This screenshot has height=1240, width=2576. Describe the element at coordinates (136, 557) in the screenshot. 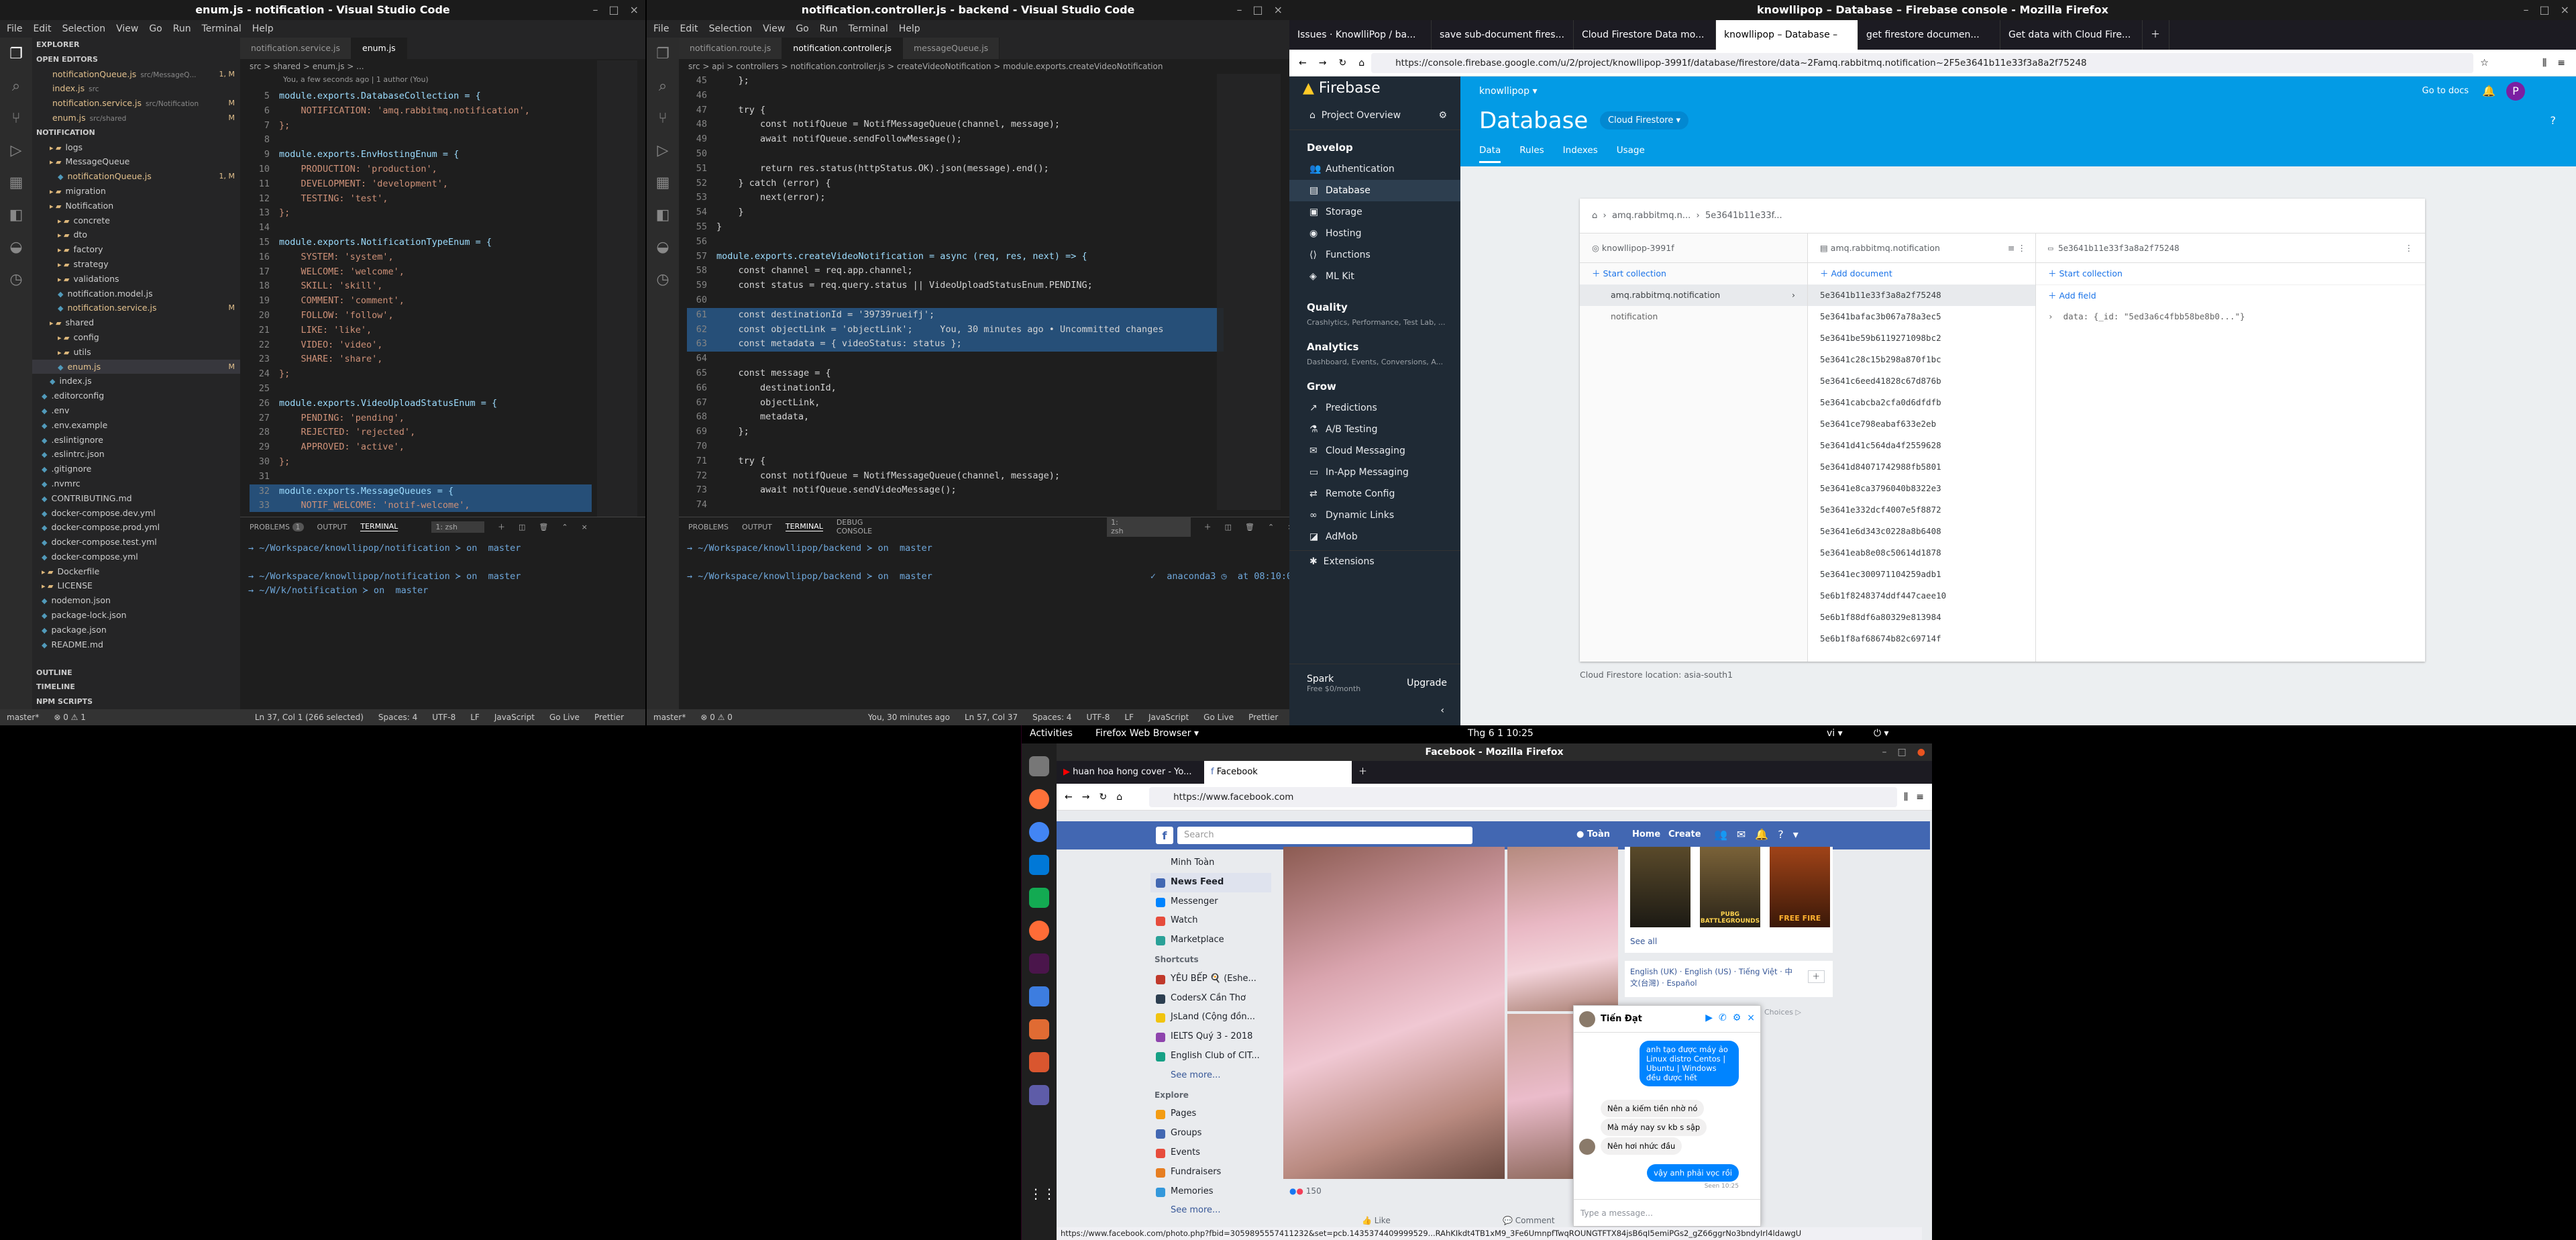

I see `file-tree-item: ◆ docker-compose.yml` at that location.